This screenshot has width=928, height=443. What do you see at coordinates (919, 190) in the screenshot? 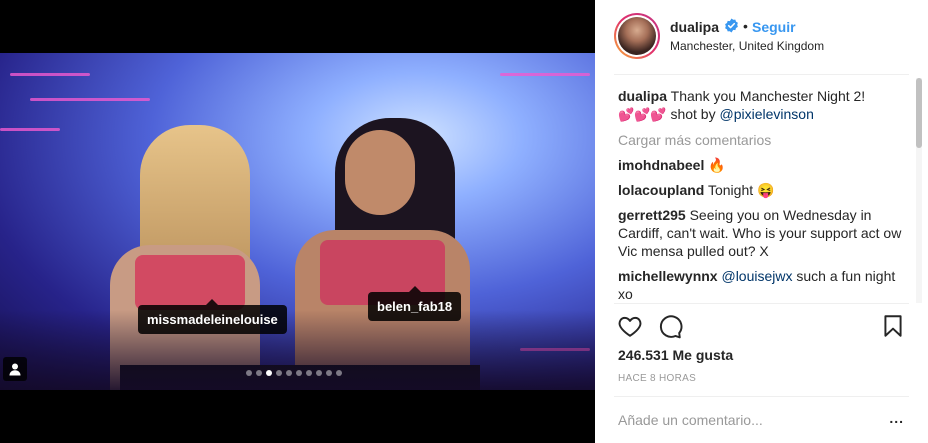
I see `comments-scrollbar` at bounding box center [919, 190].